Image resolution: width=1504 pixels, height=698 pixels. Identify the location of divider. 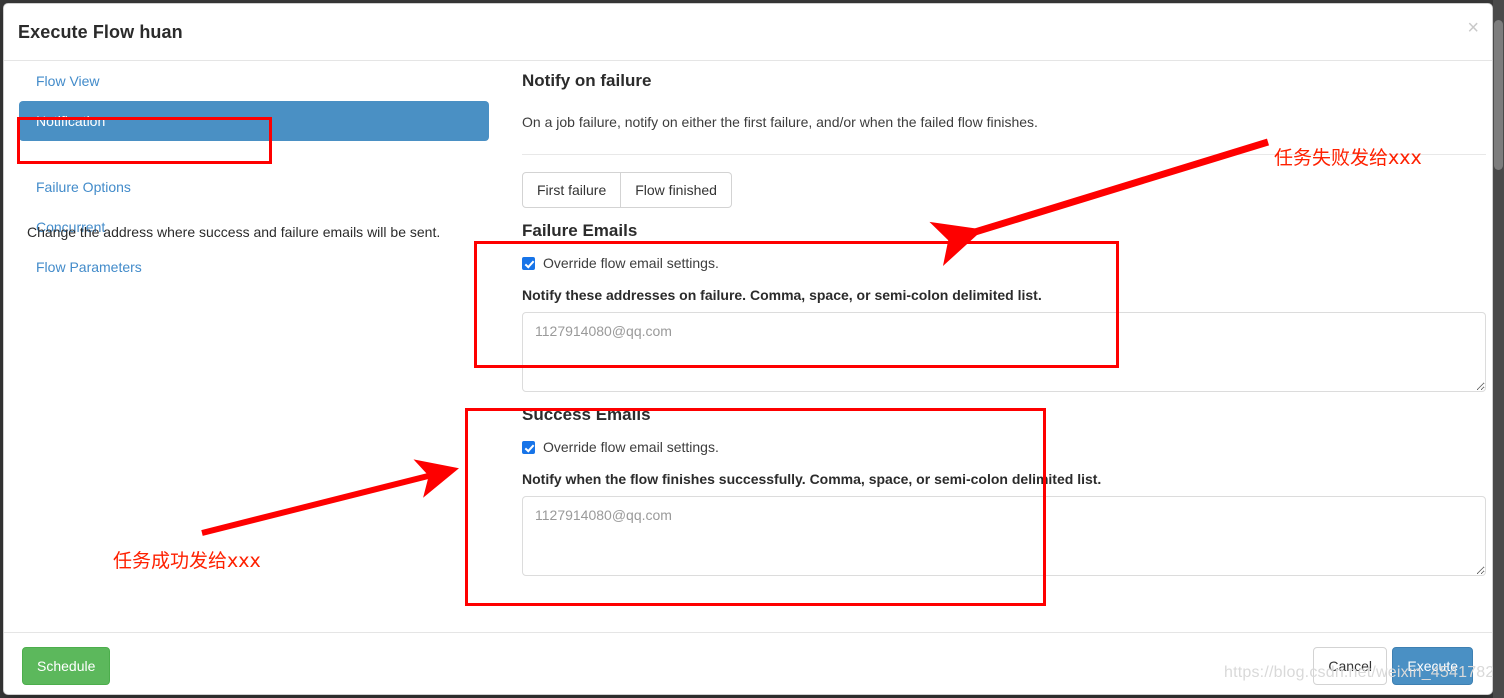
(1004, 154).